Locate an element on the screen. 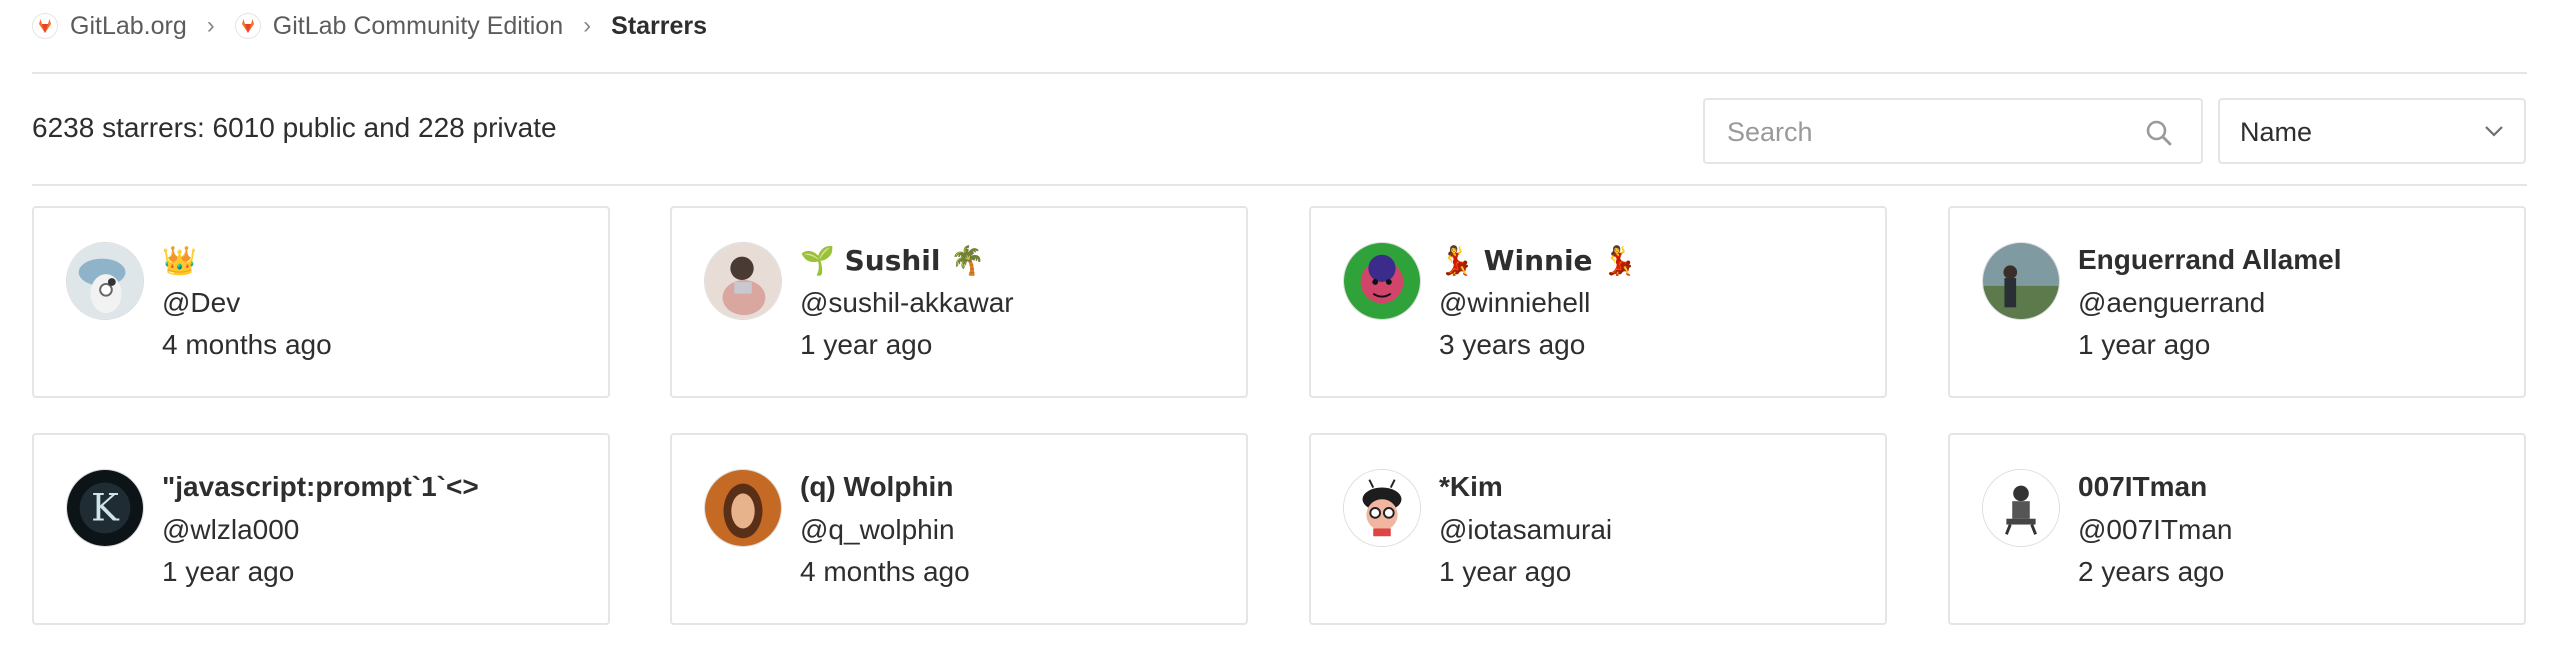 This screenshot has height=654, width=2559. starrer-username: @sushil-akkawar is located at coordinates (907, 303).